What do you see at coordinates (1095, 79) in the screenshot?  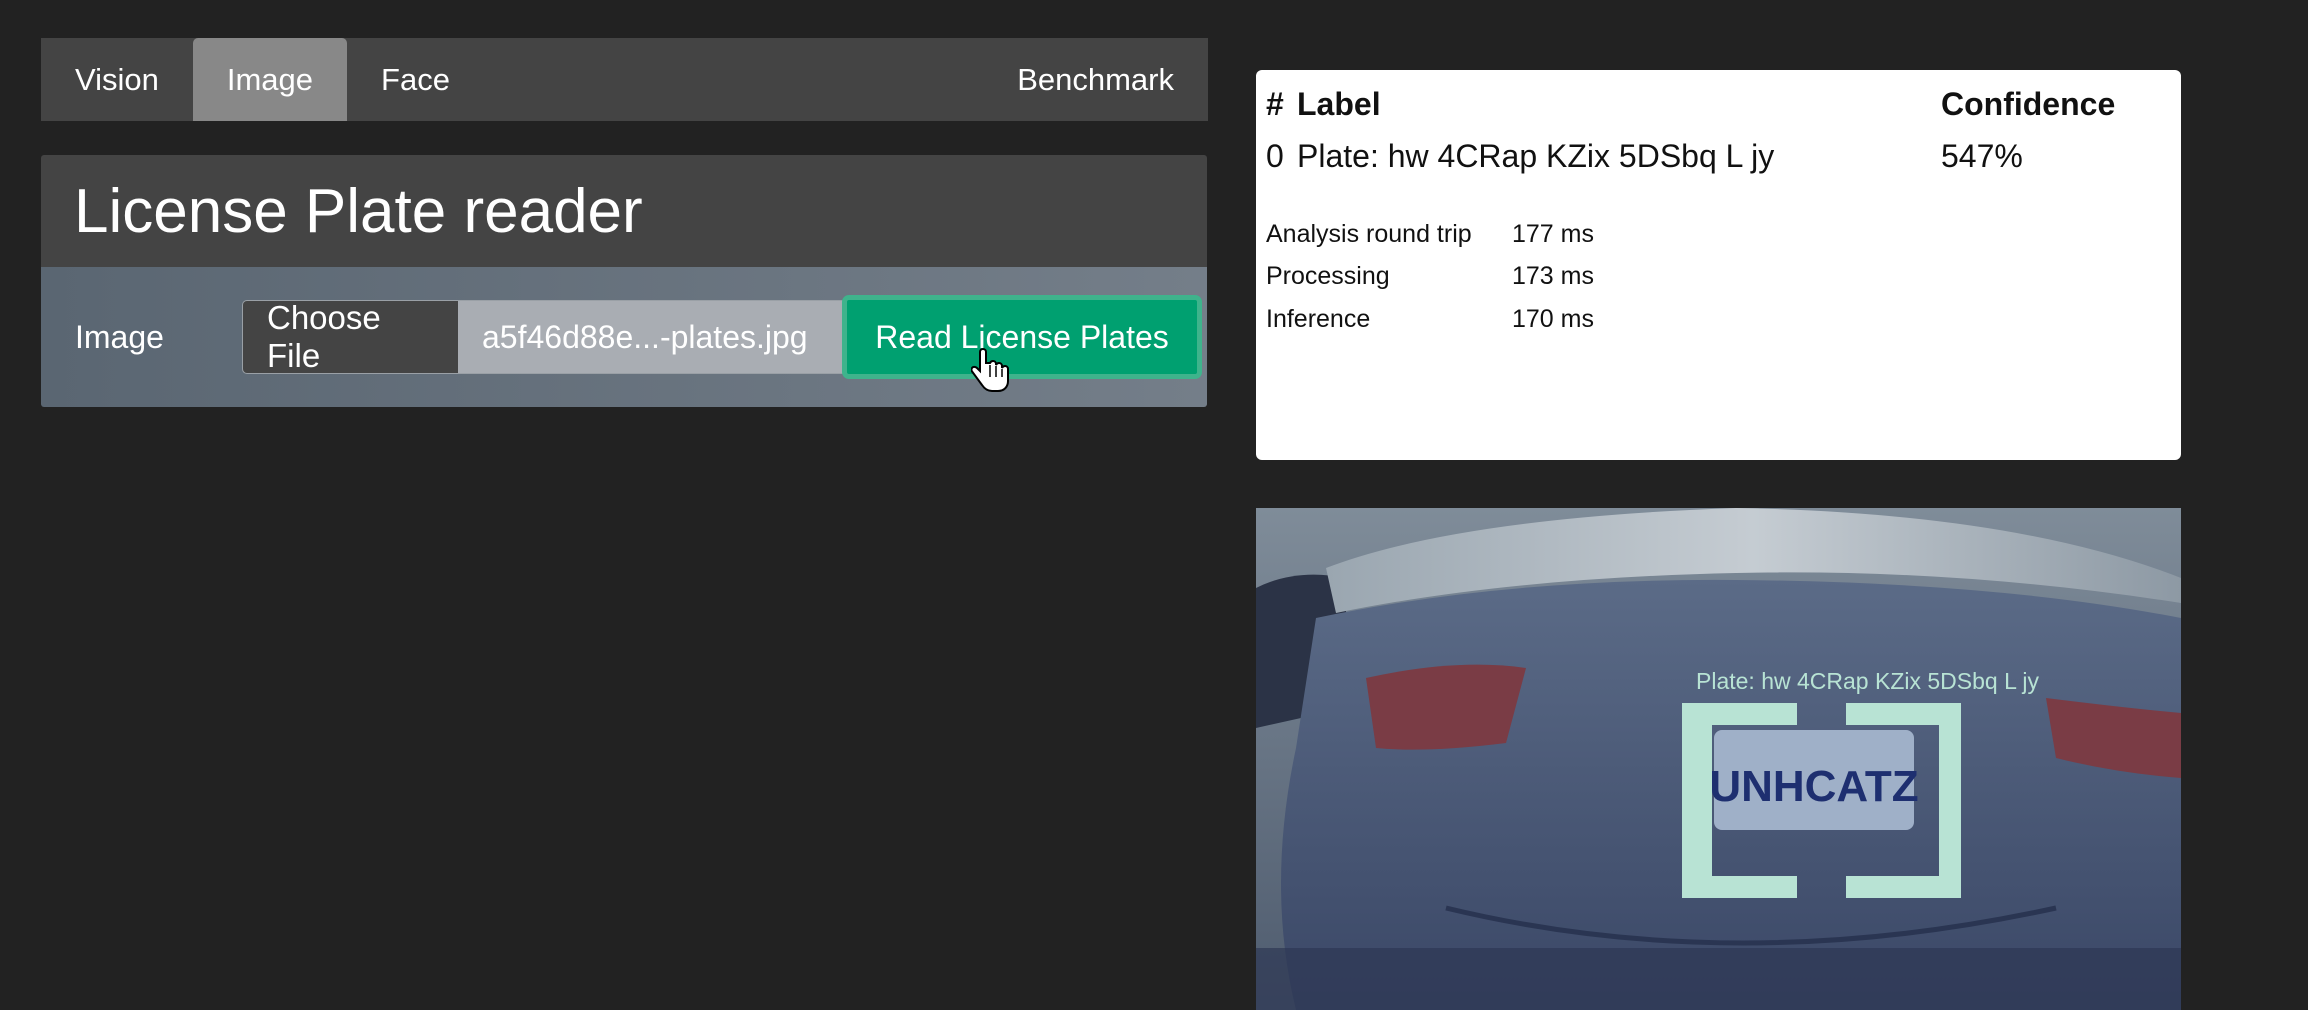 I see `tab-benchmark: Benchmark` at bounding box center [1095, 79].